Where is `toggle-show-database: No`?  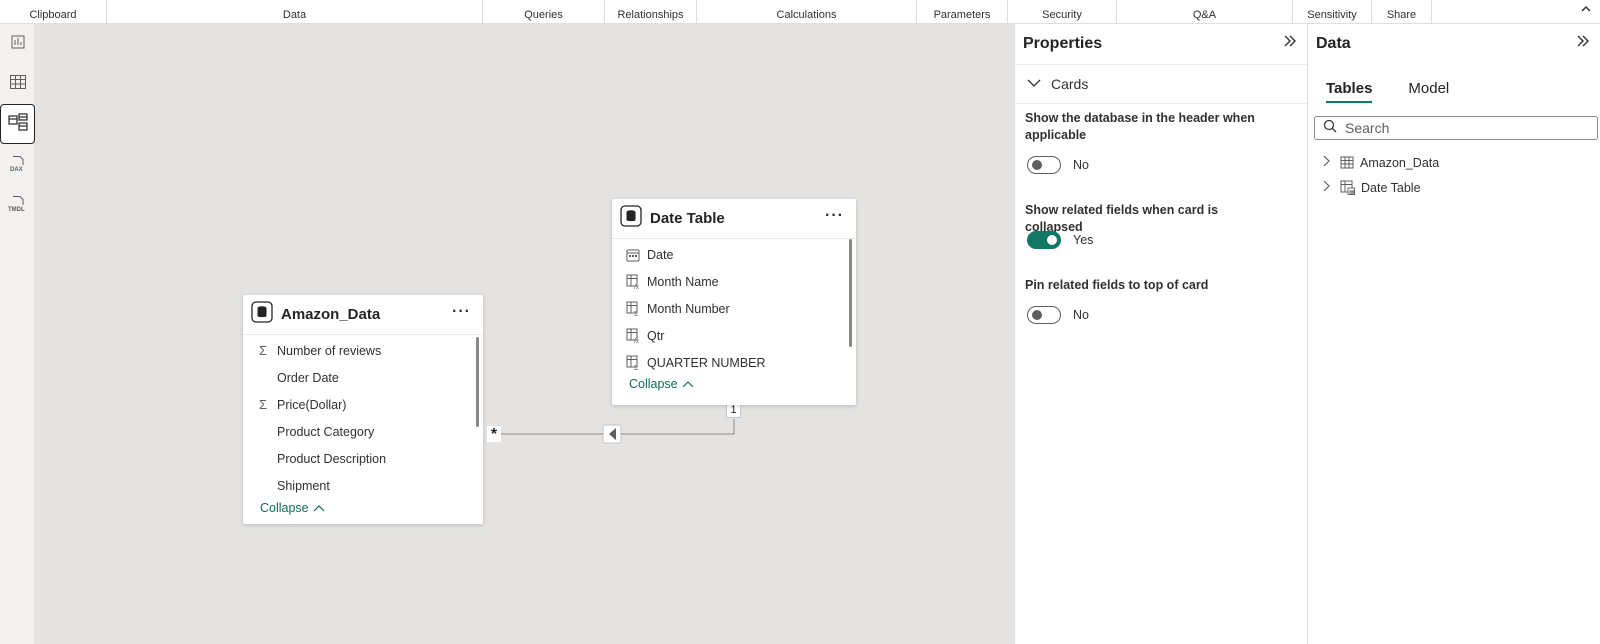 toggle-show-database: No is located at coordinates (1058, 165).